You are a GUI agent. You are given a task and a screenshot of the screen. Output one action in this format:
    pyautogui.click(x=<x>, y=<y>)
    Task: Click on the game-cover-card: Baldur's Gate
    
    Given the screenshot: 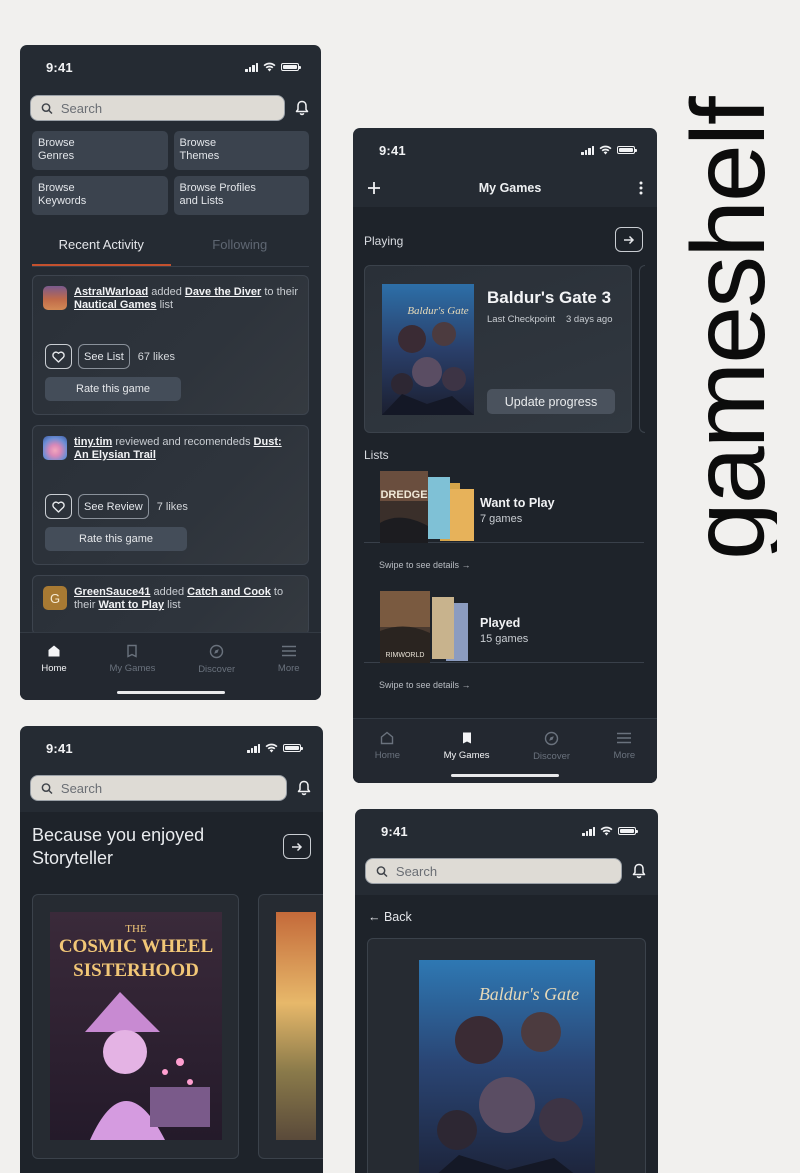 What is the action you would take?
    pyautogui.click(x=506, y=1055)
    